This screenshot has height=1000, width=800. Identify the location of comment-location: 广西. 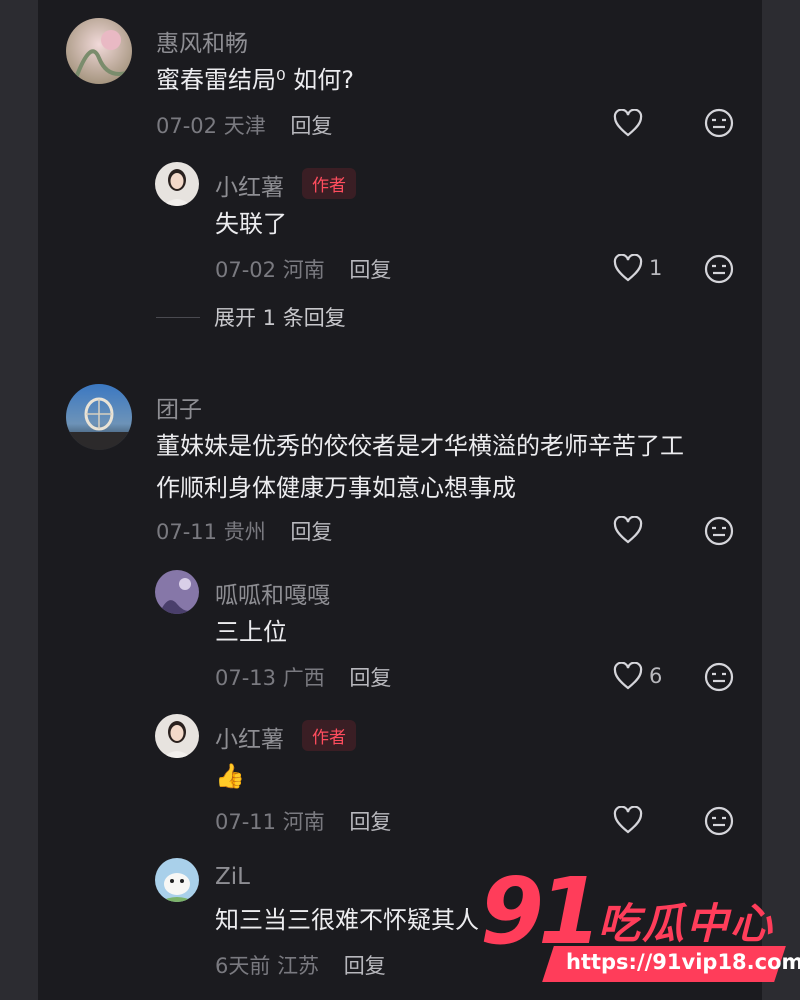
(303, 678).